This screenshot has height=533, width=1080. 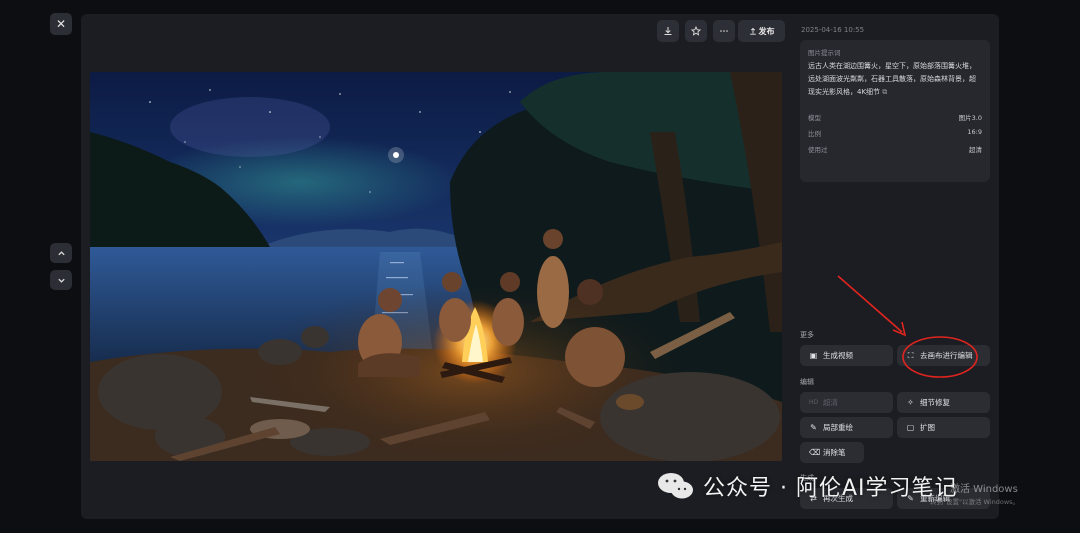 I want to click on annotation-overlay, so click(x=907, y=326).